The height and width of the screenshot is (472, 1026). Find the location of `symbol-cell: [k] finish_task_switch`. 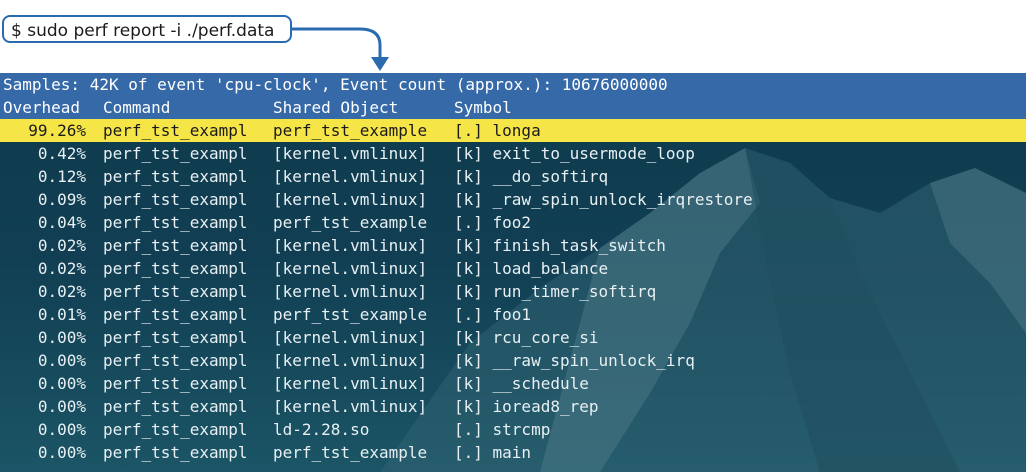

symbol-cell: [k] finish_task_switch is located at coordinates (560, 245).